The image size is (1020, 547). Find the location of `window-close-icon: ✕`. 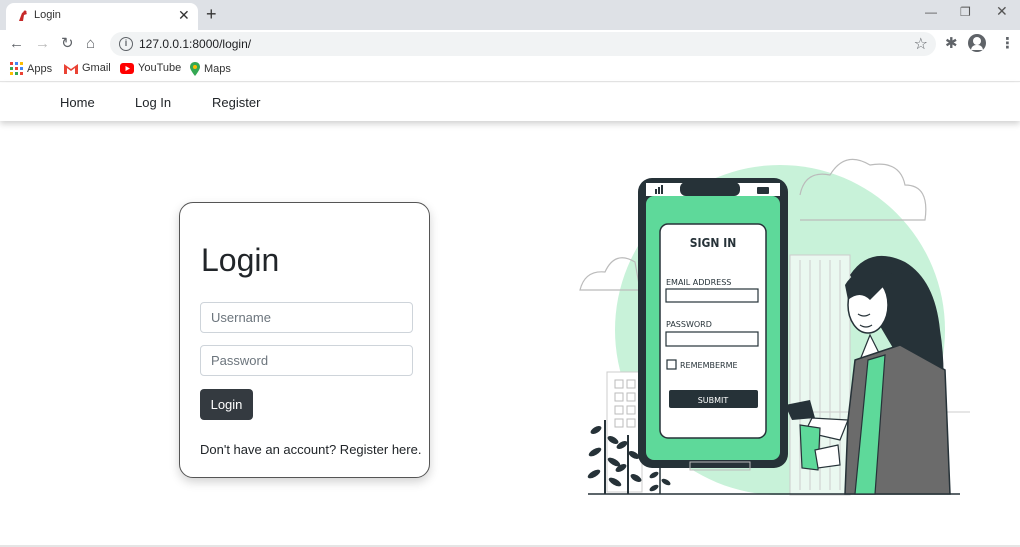

window-close-icon: ✕ is located at coordinates (1002, 11).